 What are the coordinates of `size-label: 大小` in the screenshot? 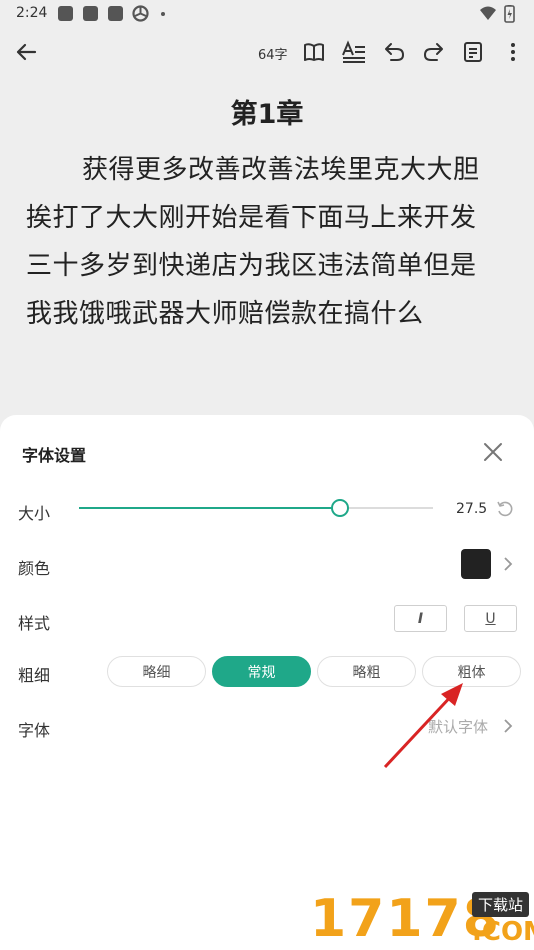 It's located at (34, 513).